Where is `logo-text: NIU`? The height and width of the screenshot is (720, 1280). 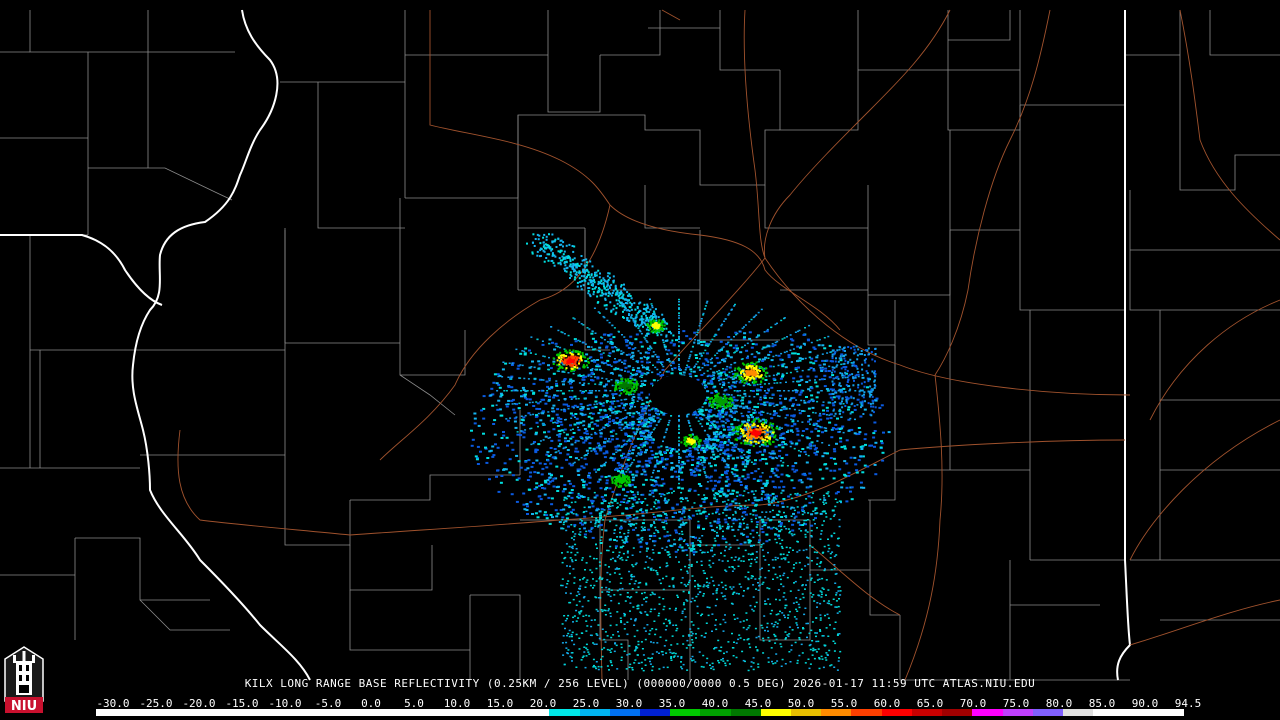 logo-text: NIU is located at coordinates (24, 706).